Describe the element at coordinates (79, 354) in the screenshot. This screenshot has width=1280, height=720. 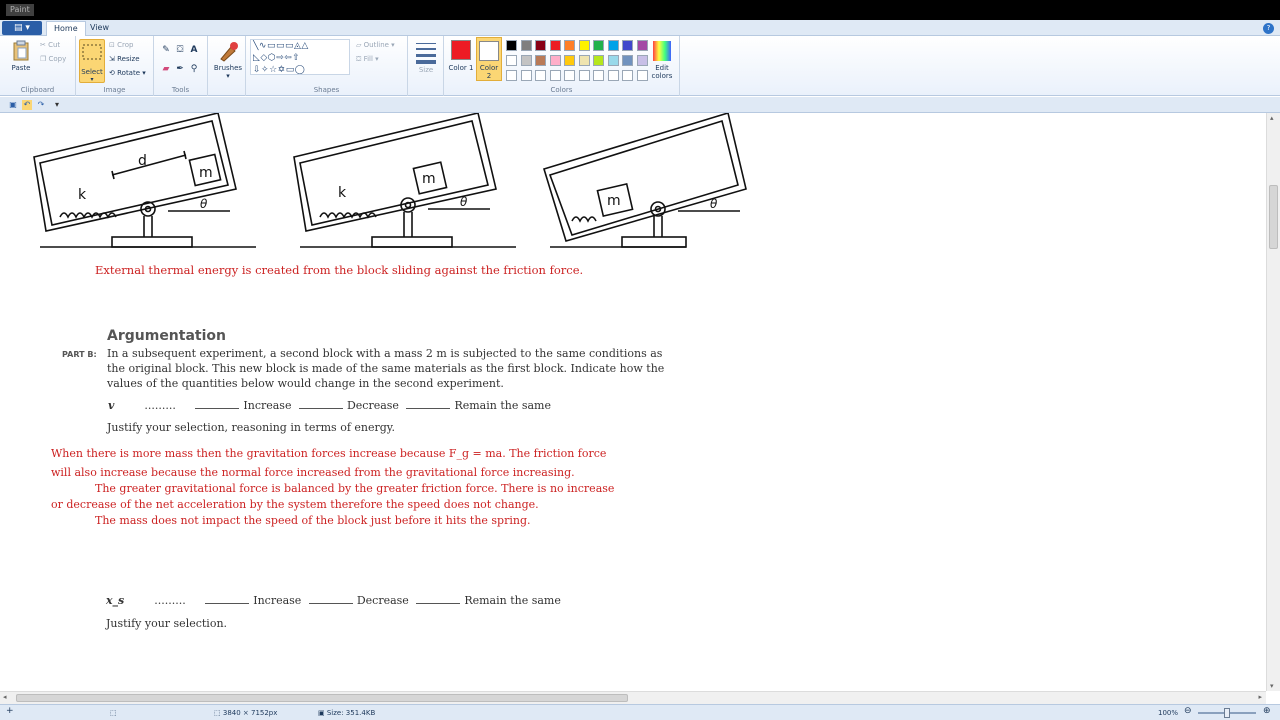
I see `part-b-label: PART B:` at that location.